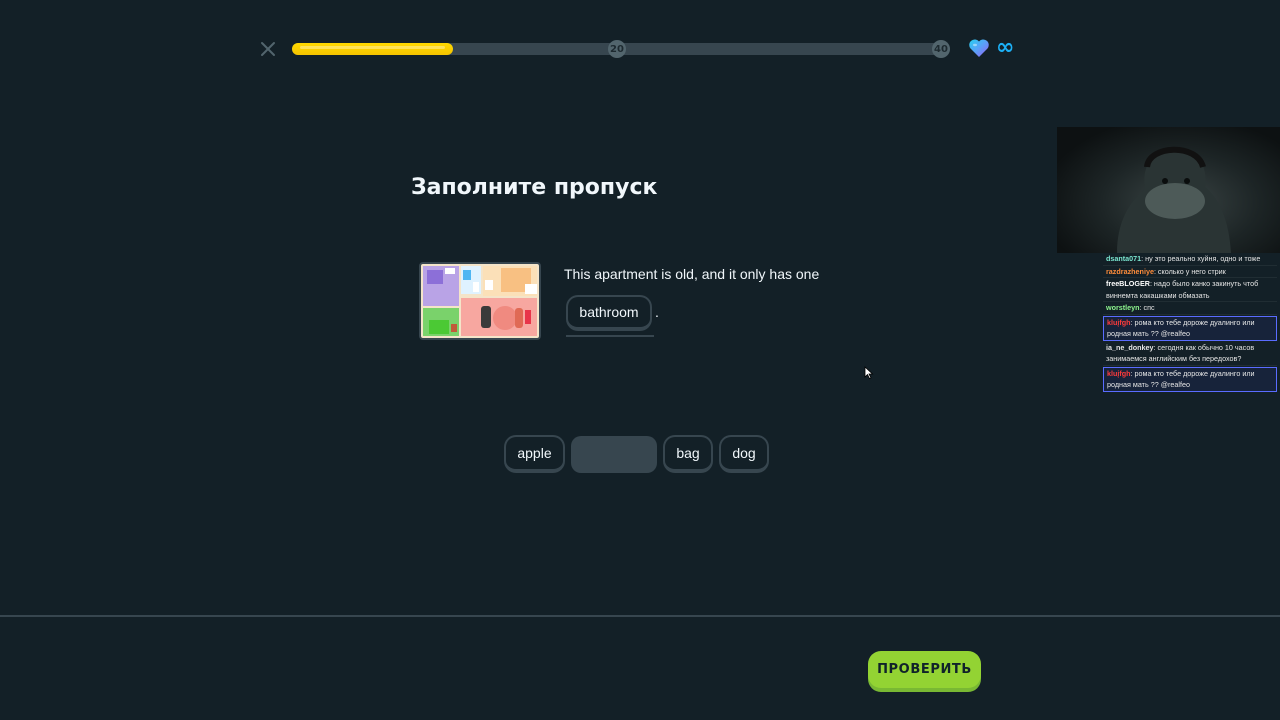 This screenshot has height=720, width=1280. Describe the element at coordinates (941, 49) in the screenshot. I see `milestone-40: 40` at that location.